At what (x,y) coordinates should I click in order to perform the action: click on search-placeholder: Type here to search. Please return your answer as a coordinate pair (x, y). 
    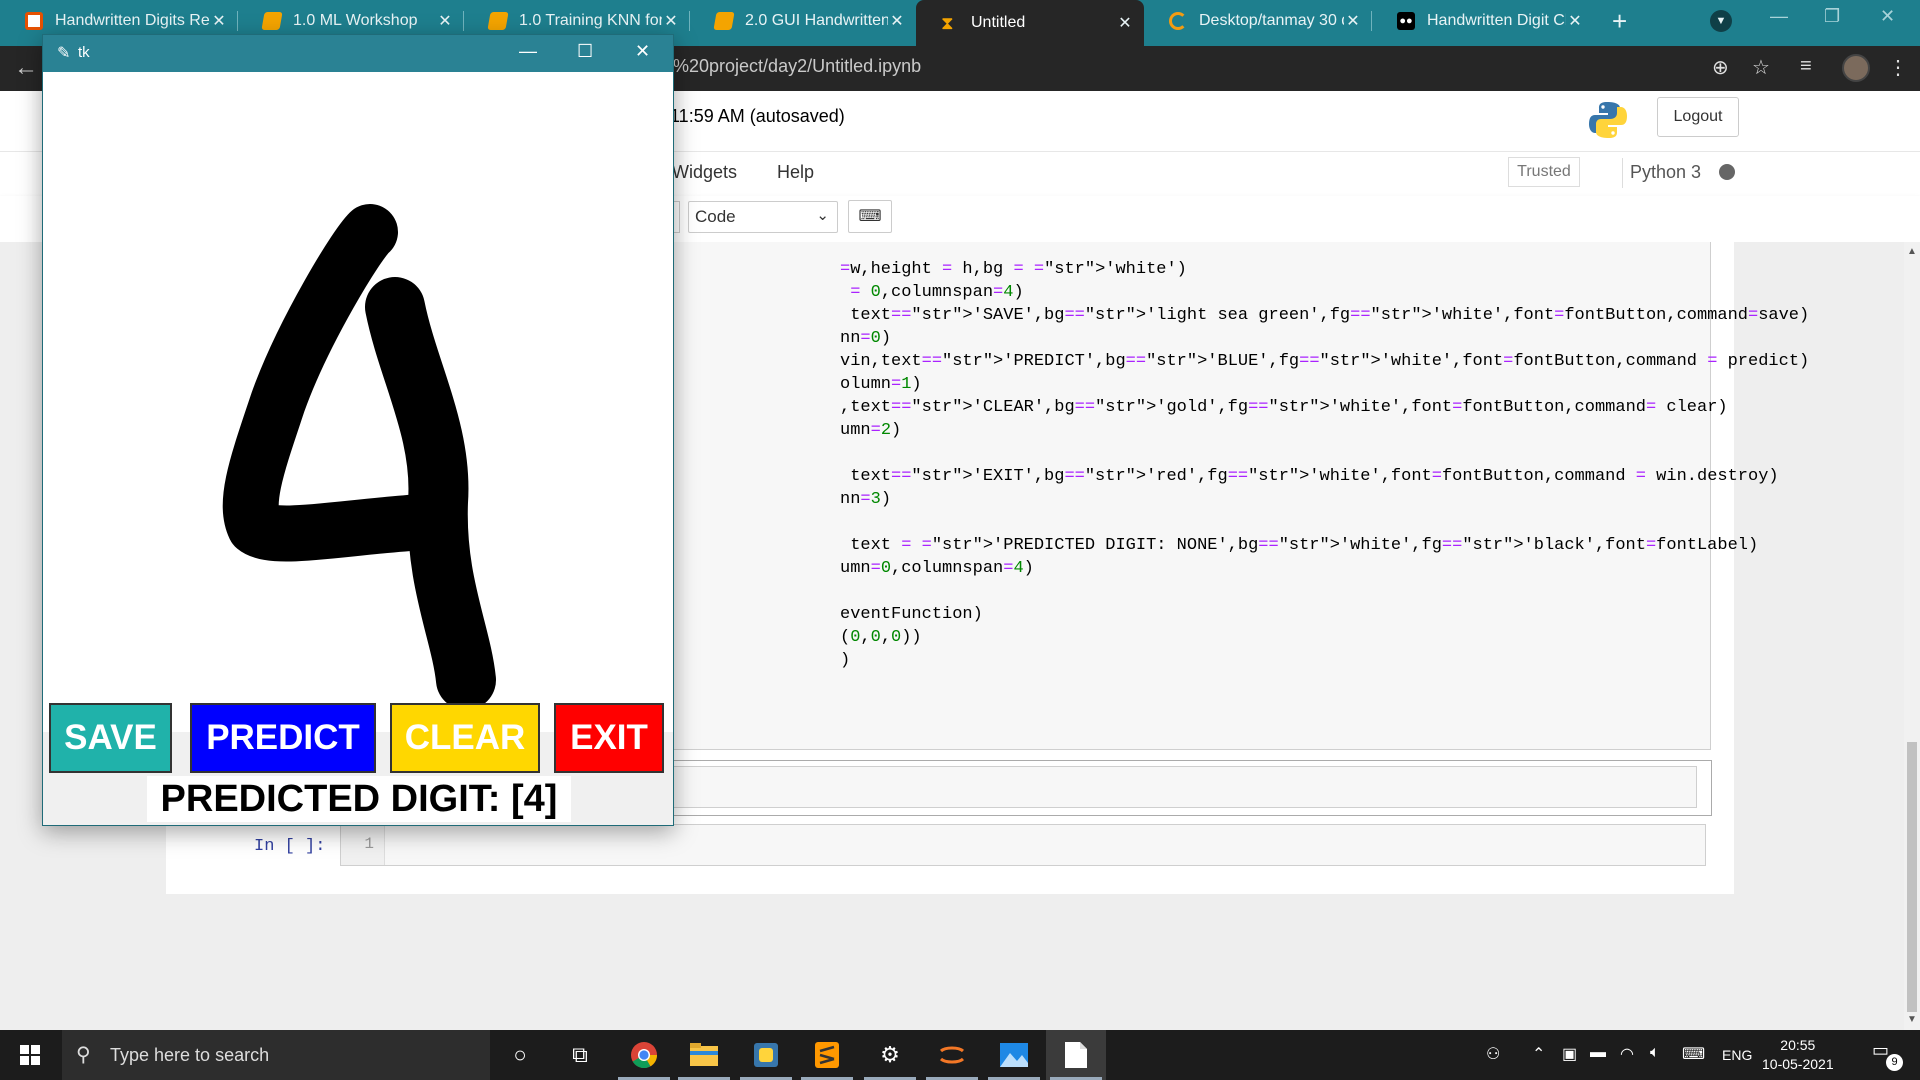
    Looking at the image, I should click on (190, 1055).